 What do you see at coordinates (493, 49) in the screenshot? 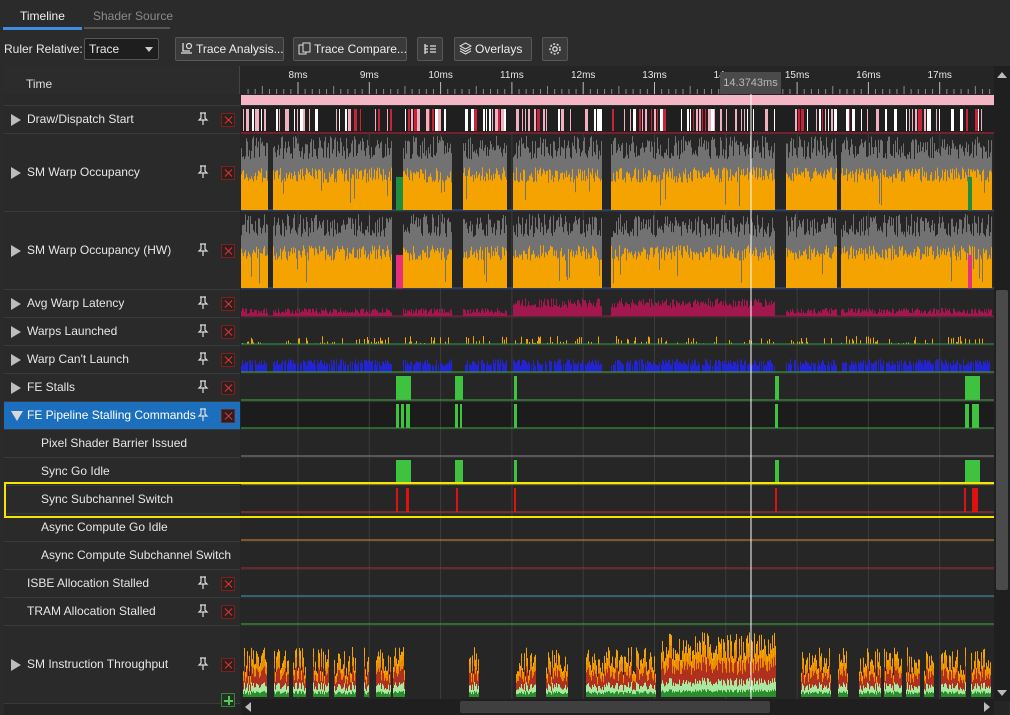
I see `overlays-button: Overlays` at bounding box center [493, 49].